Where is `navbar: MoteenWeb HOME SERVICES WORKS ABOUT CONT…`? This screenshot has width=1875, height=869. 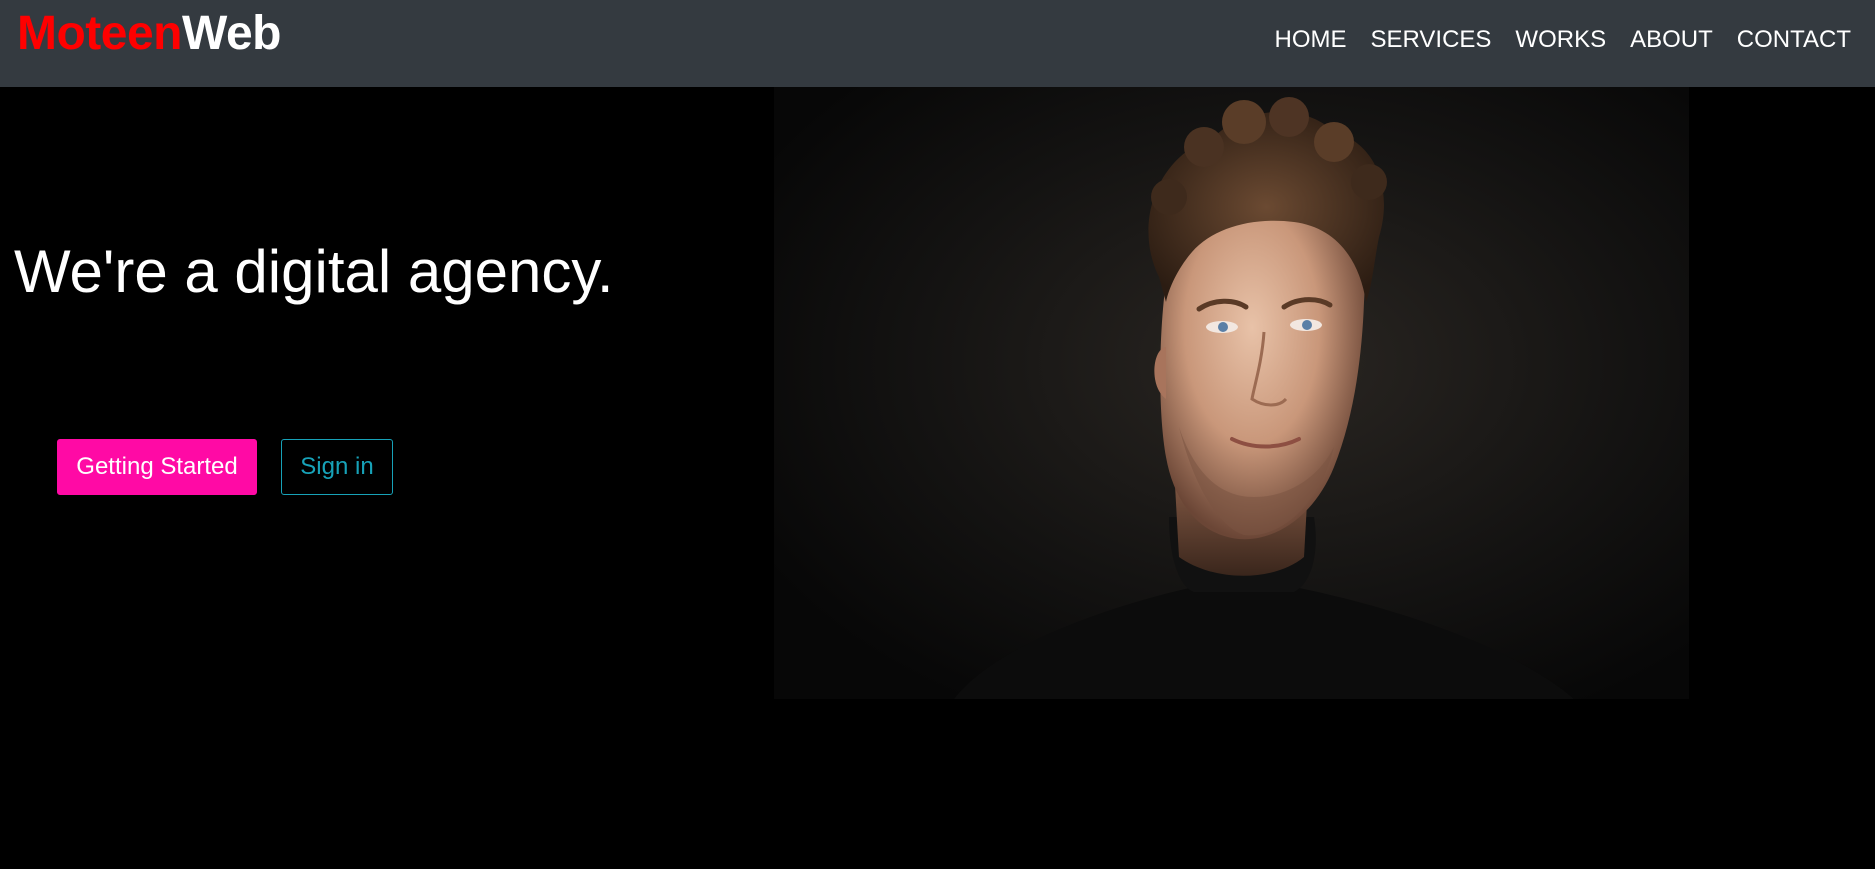
navbar: MoteenWeb HOME SERVICES WORKS ABOUT CONT… is located at coordinates (937, 43).